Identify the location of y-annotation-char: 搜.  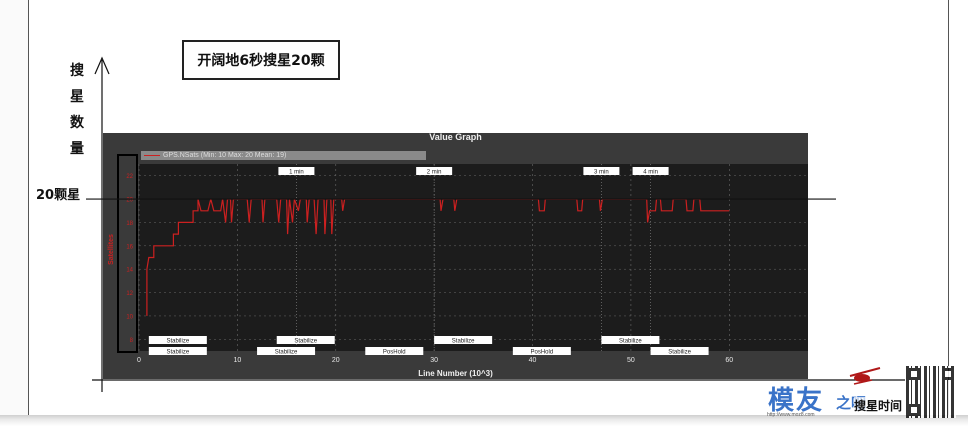
(77, 71).